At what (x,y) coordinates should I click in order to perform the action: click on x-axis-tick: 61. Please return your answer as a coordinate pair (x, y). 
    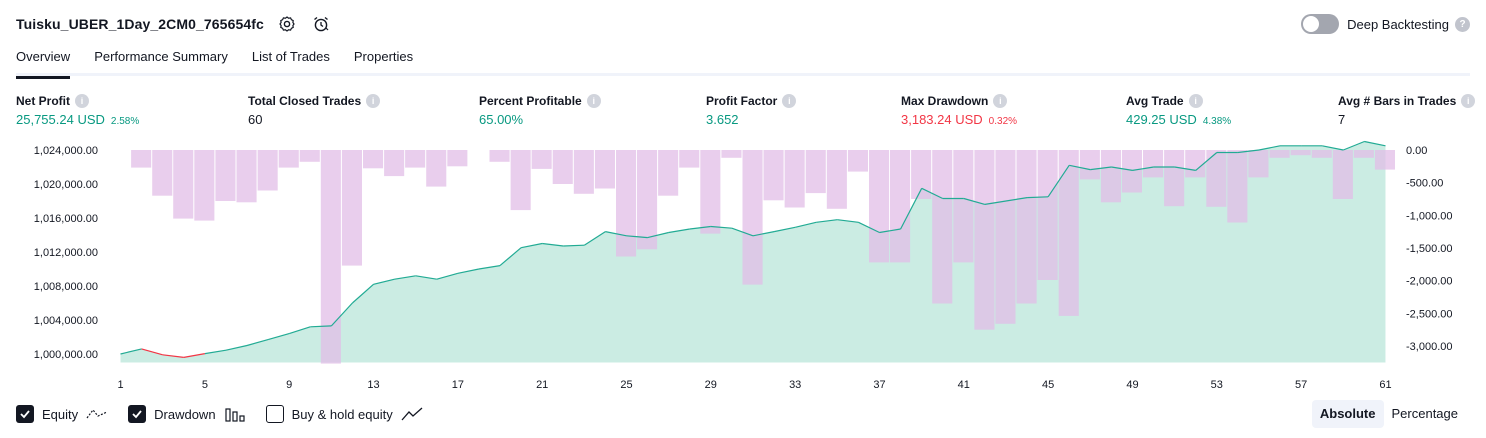
    Looking at the image, I should click on (1385, 385).